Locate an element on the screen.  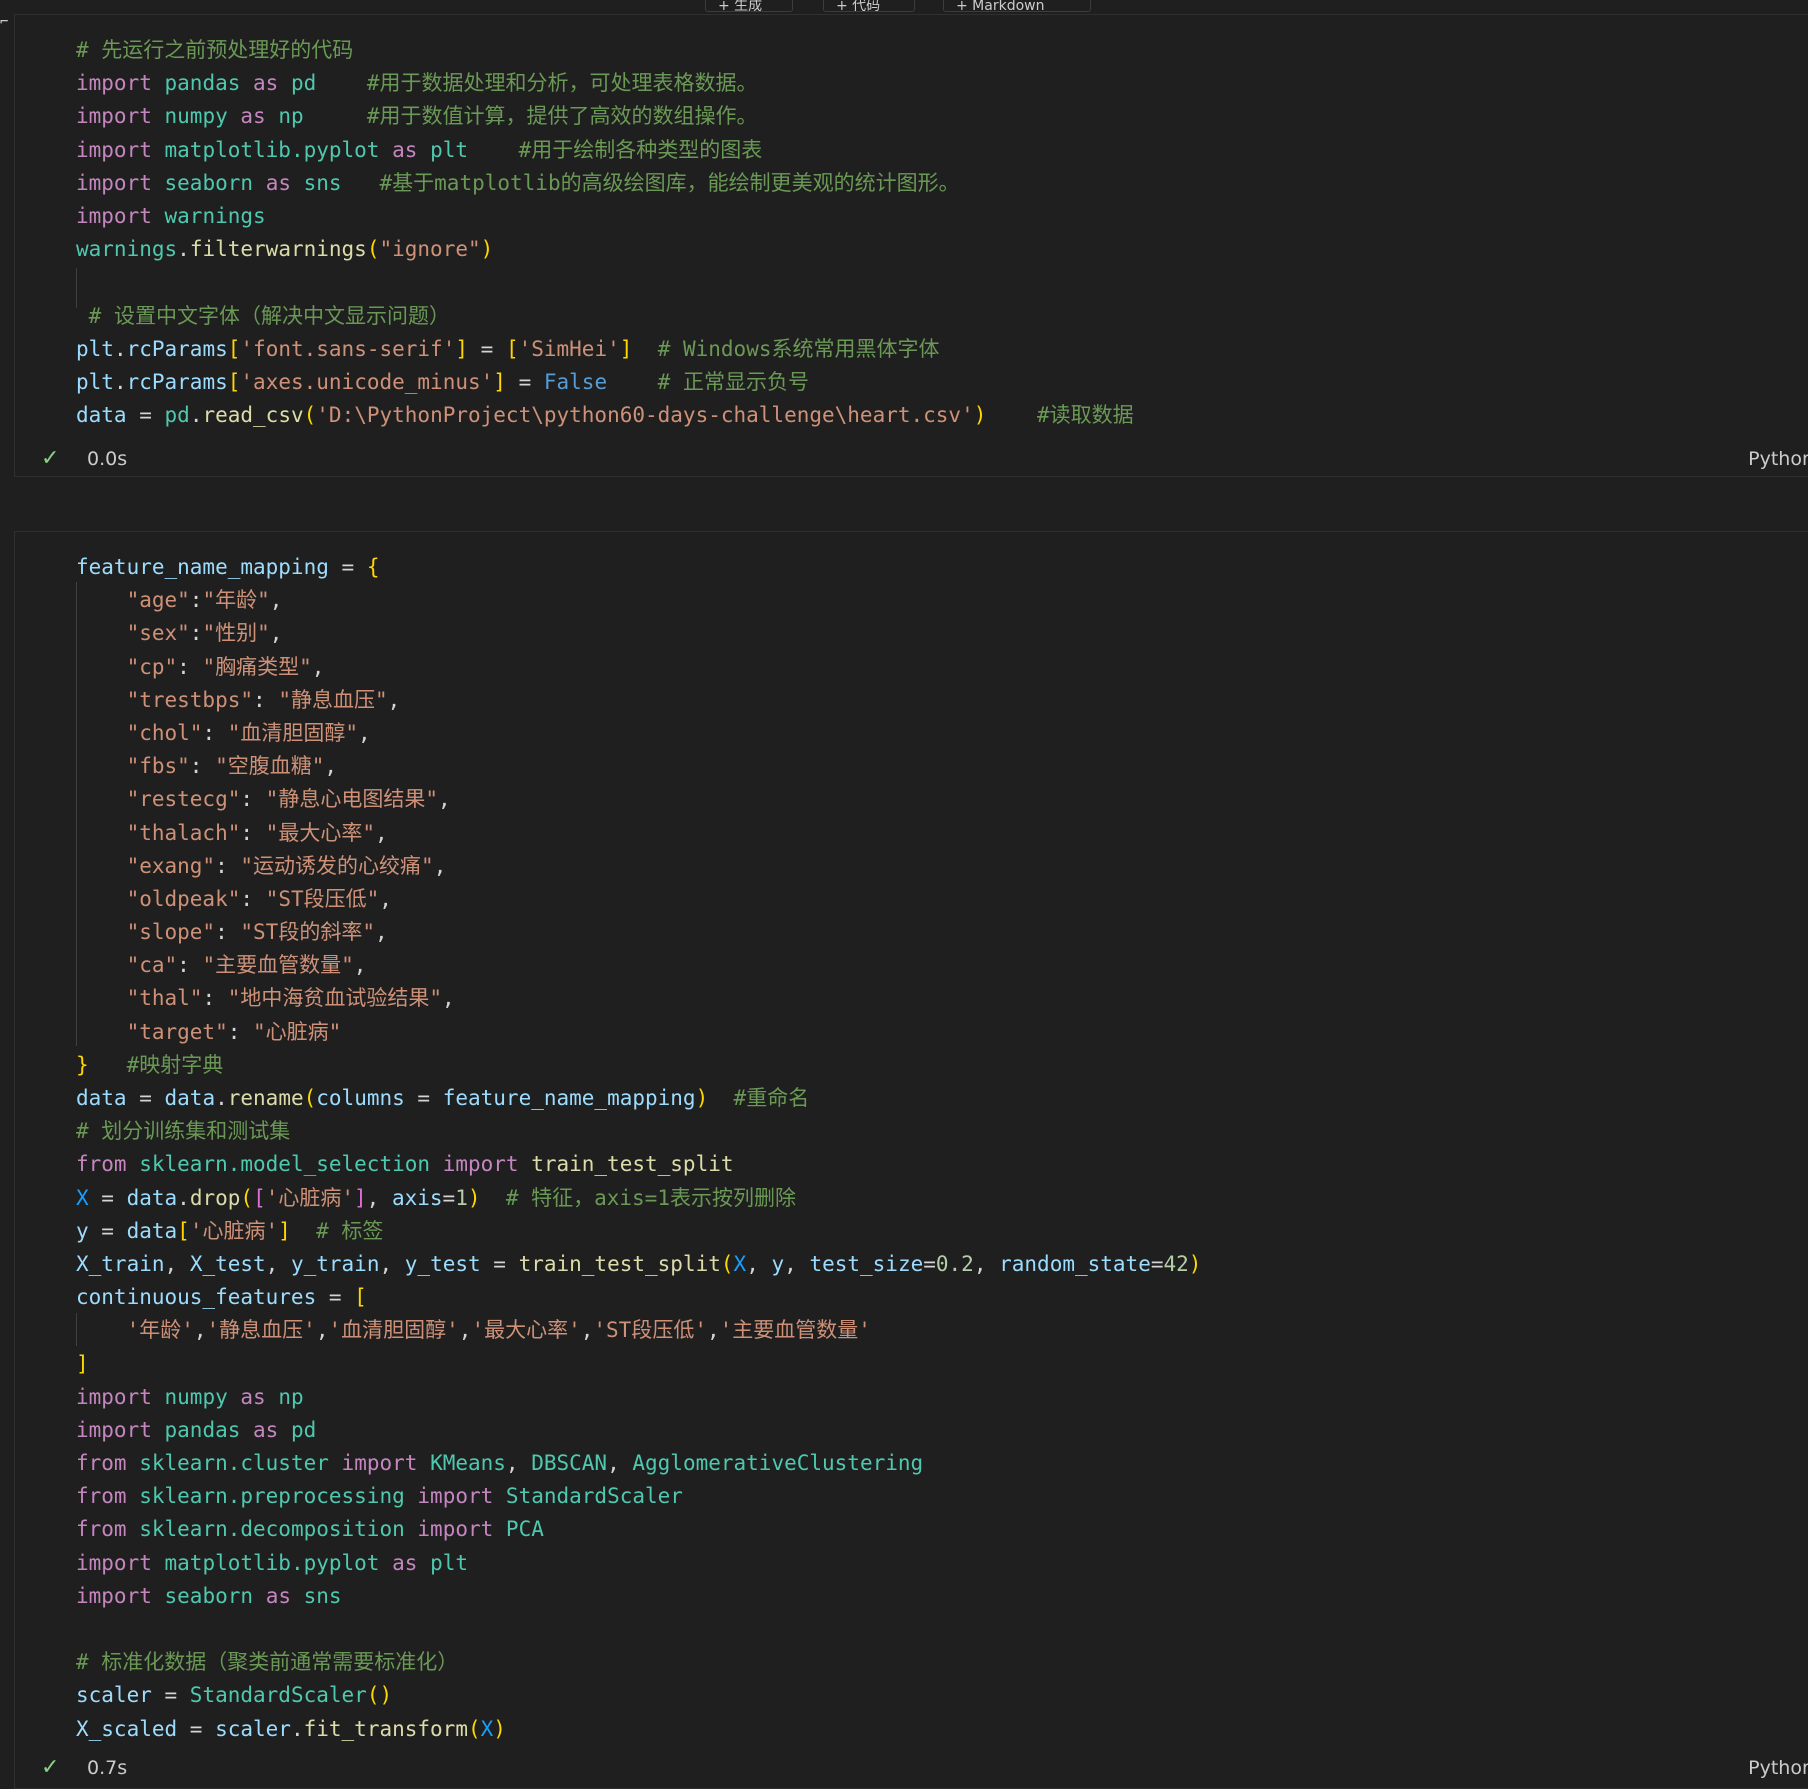
code-line: "chol": "血清胆固醇", is located at coordinates (638, 733).